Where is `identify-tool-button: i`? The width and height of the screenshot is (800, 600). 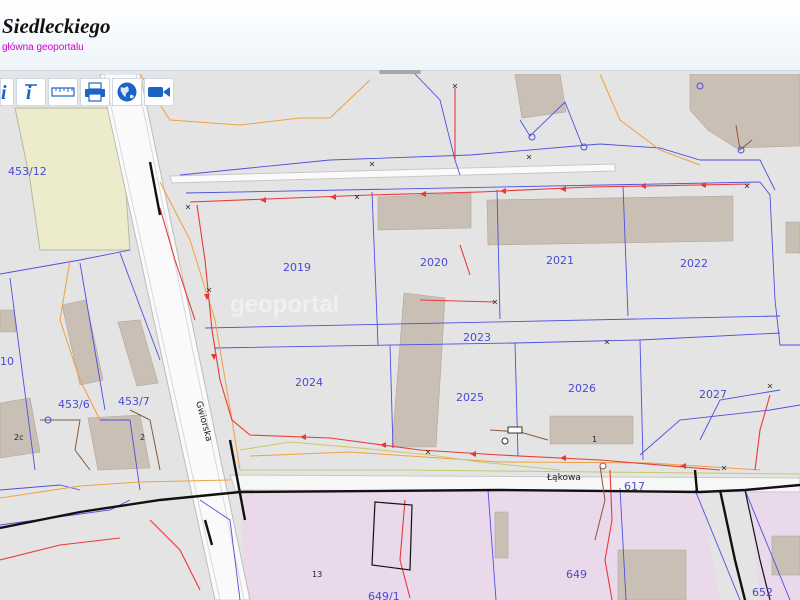
identify-tool-button: i is located at coordinates (31, 92).